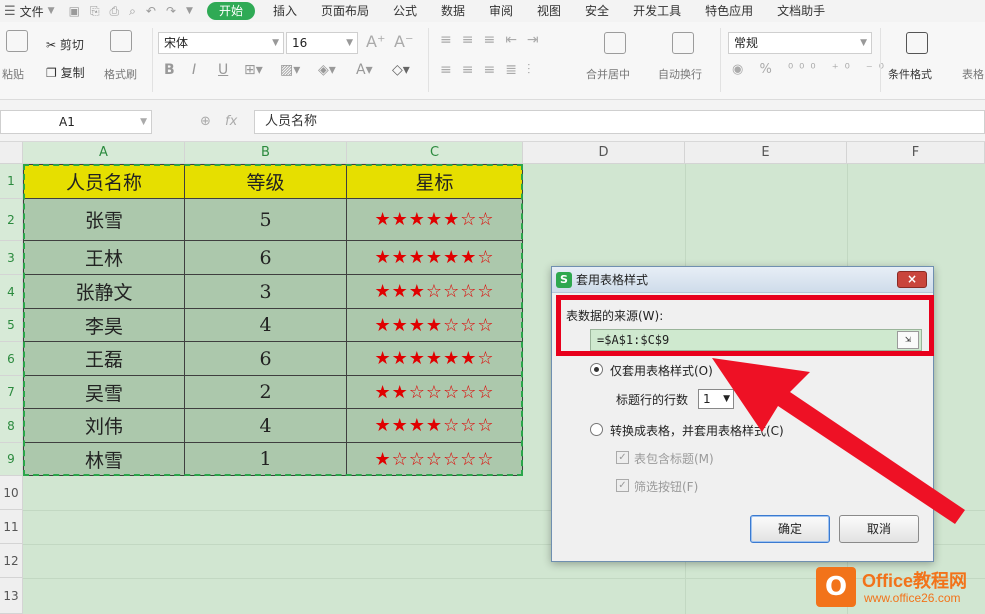 The image size is (985, 614). I want to click on tab-page-layout: 页面布局, so click(345, 11).